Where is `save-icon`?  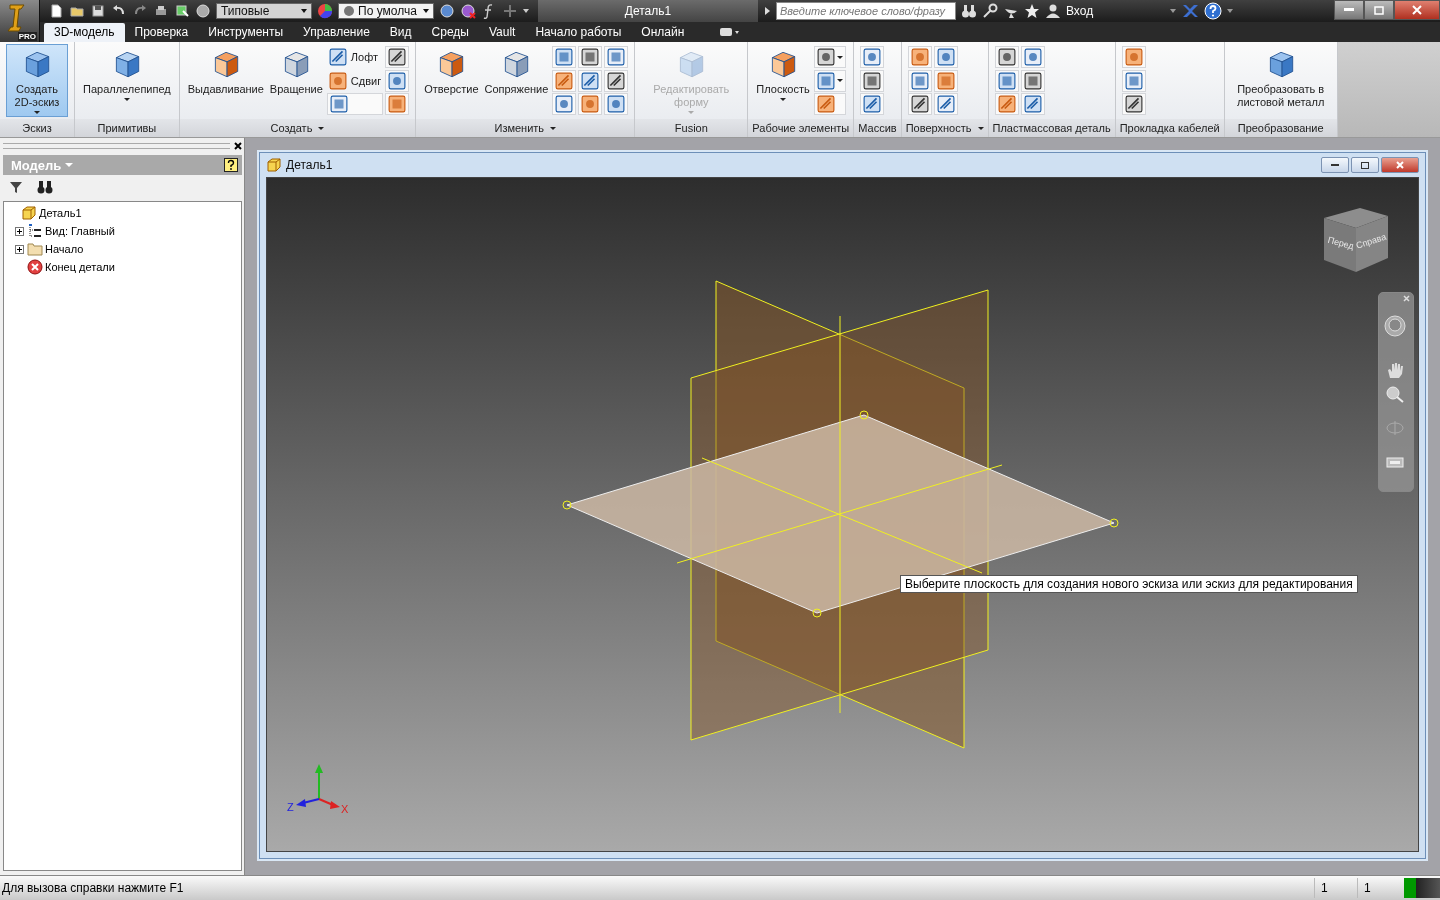
save-icon is located at coordinates (98, 11).